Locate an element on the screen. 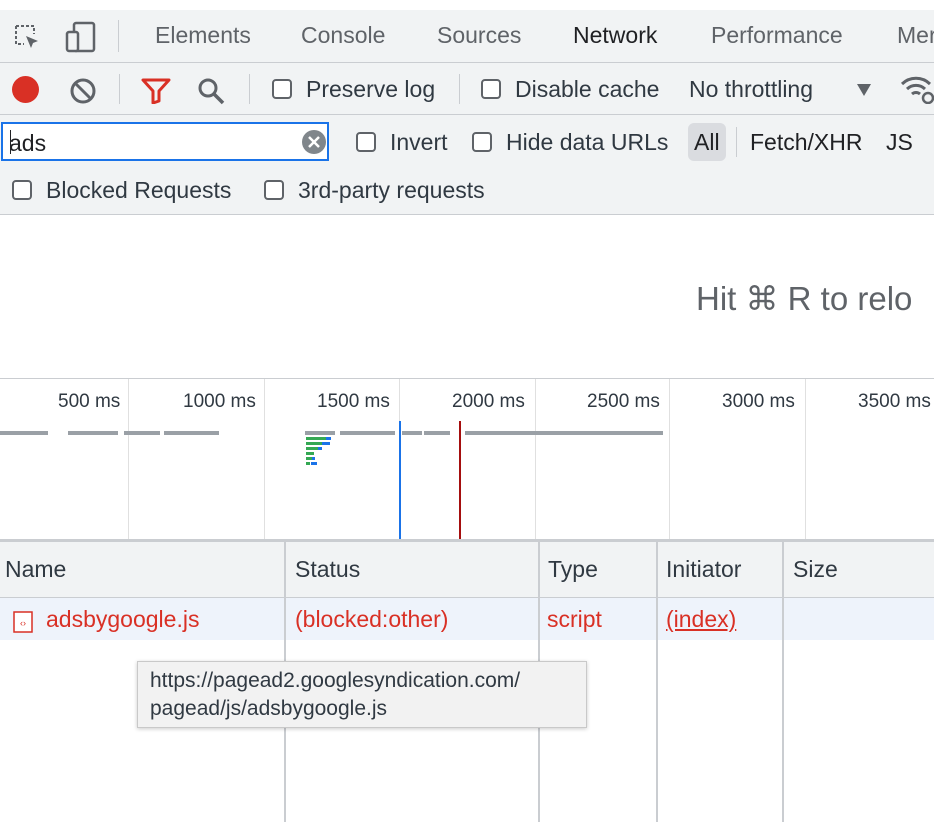  column-header-type: Type is located at coordinates (573, 569).